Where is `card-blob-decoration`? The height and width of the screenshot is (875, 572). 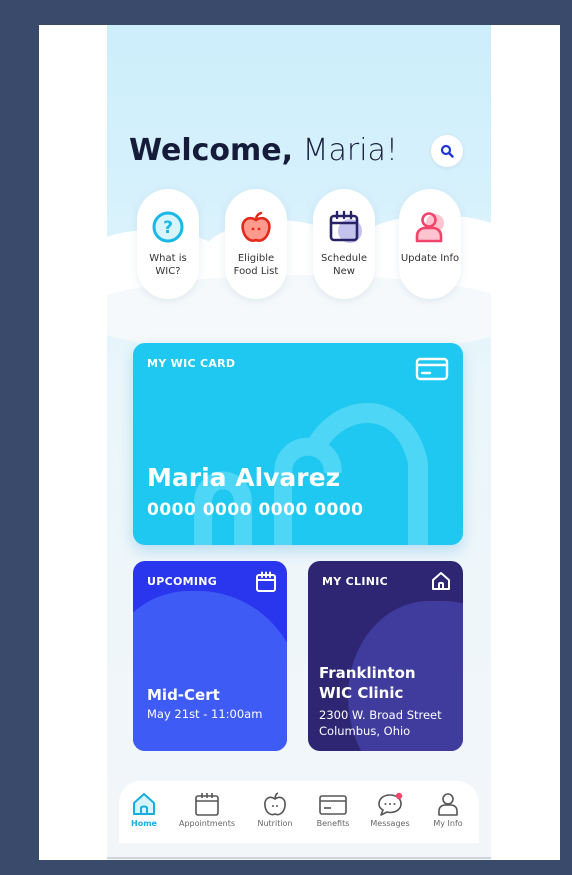 card-blob-decoration is located at coordinates (210, 671).